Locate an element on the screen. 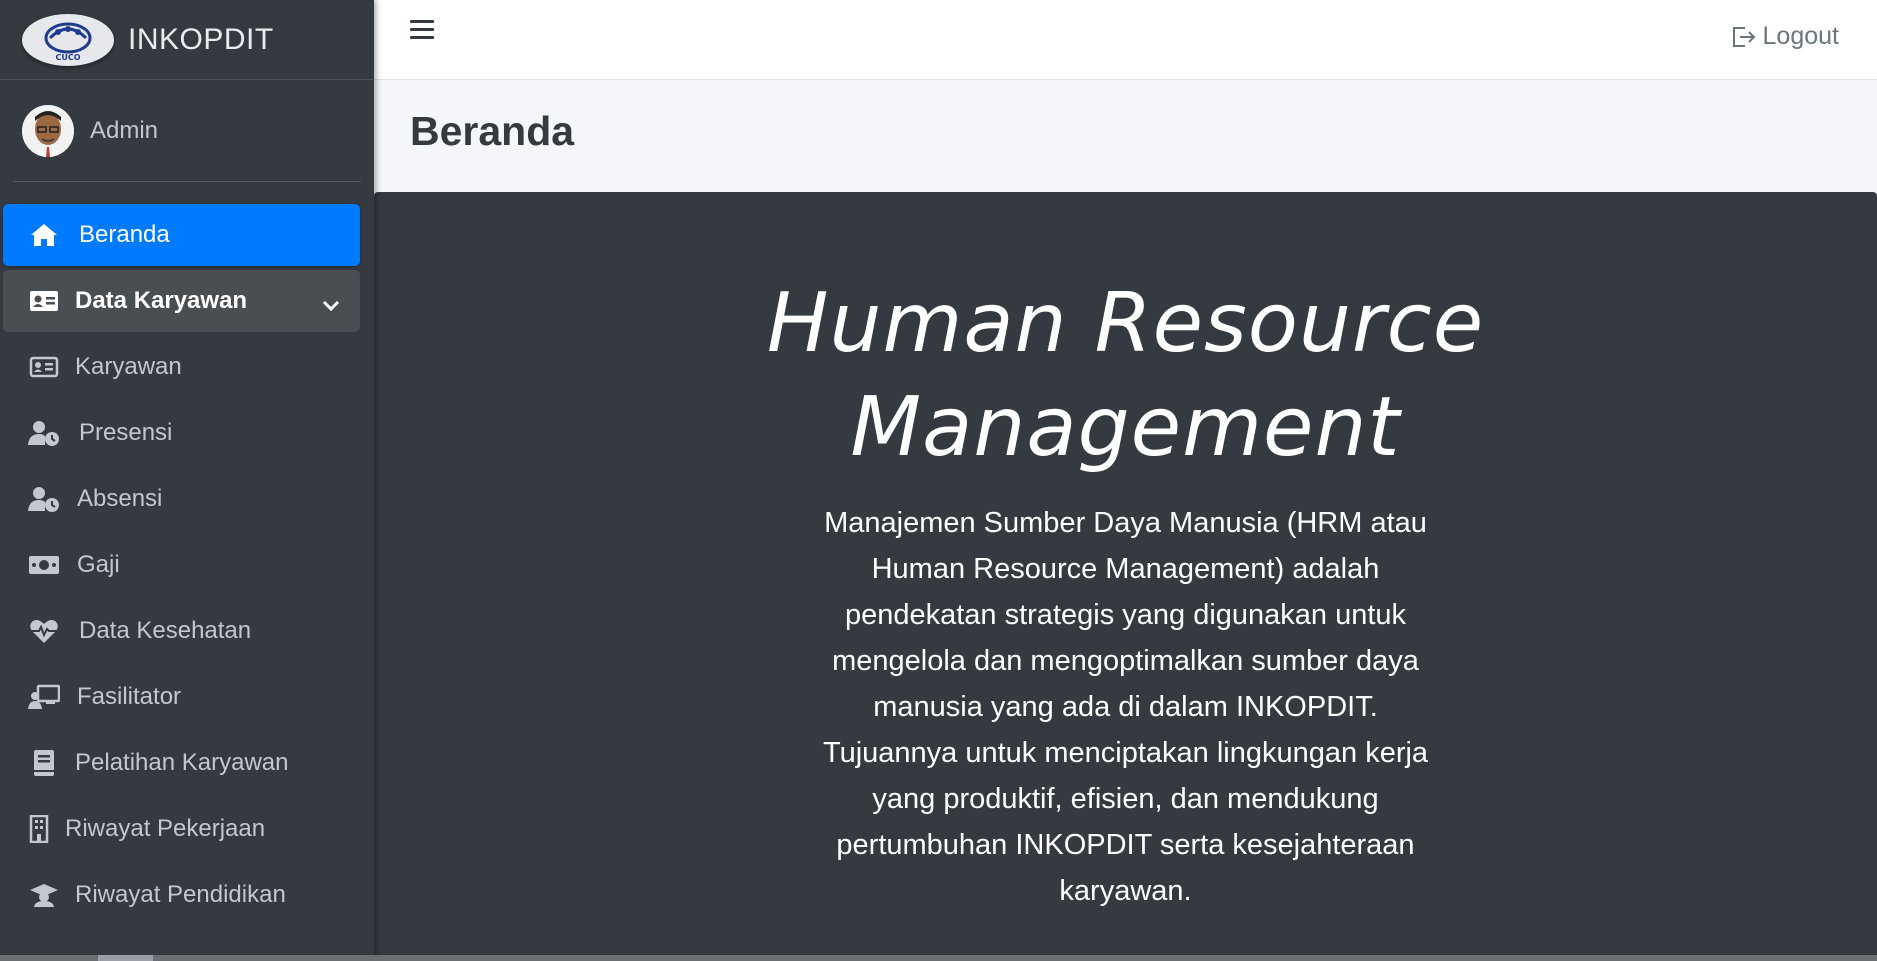 The width and height of the screenshot is (1877, 961). scrollbar-thumb is located at coordinates (125, 958).